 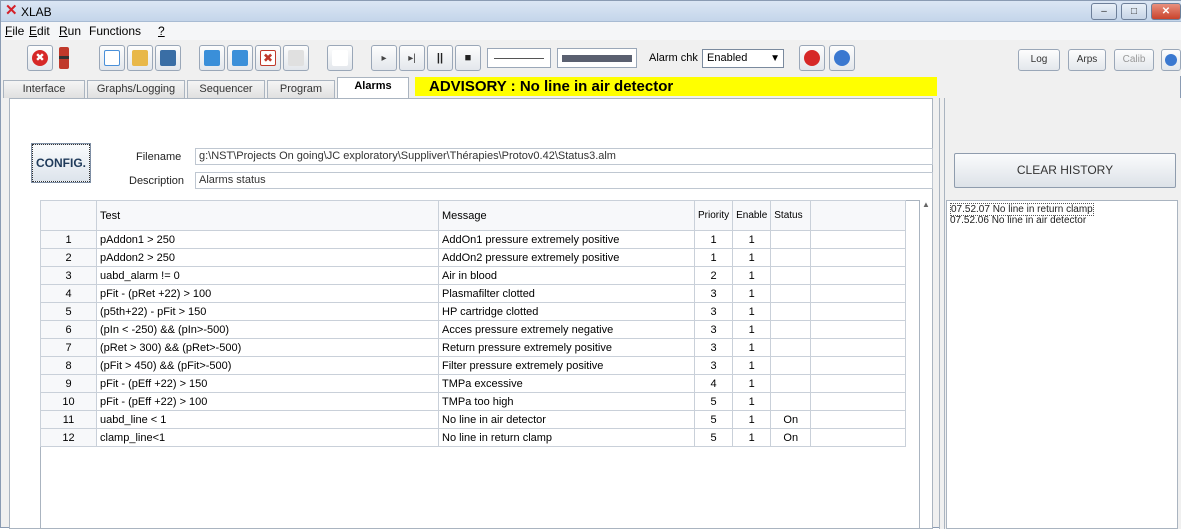 I want to click on line-style-thick, so click(x=597, y=58).